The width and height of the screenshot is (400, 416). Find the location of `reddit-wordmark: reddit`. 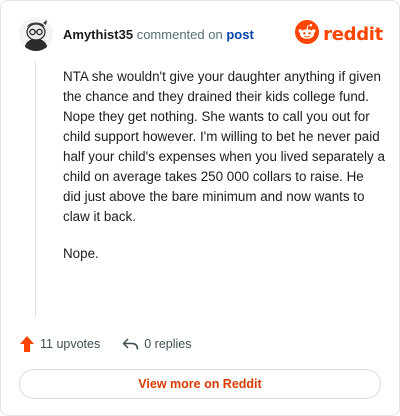

reddit-wordmark: reddit is located at coordinates (353, 34).